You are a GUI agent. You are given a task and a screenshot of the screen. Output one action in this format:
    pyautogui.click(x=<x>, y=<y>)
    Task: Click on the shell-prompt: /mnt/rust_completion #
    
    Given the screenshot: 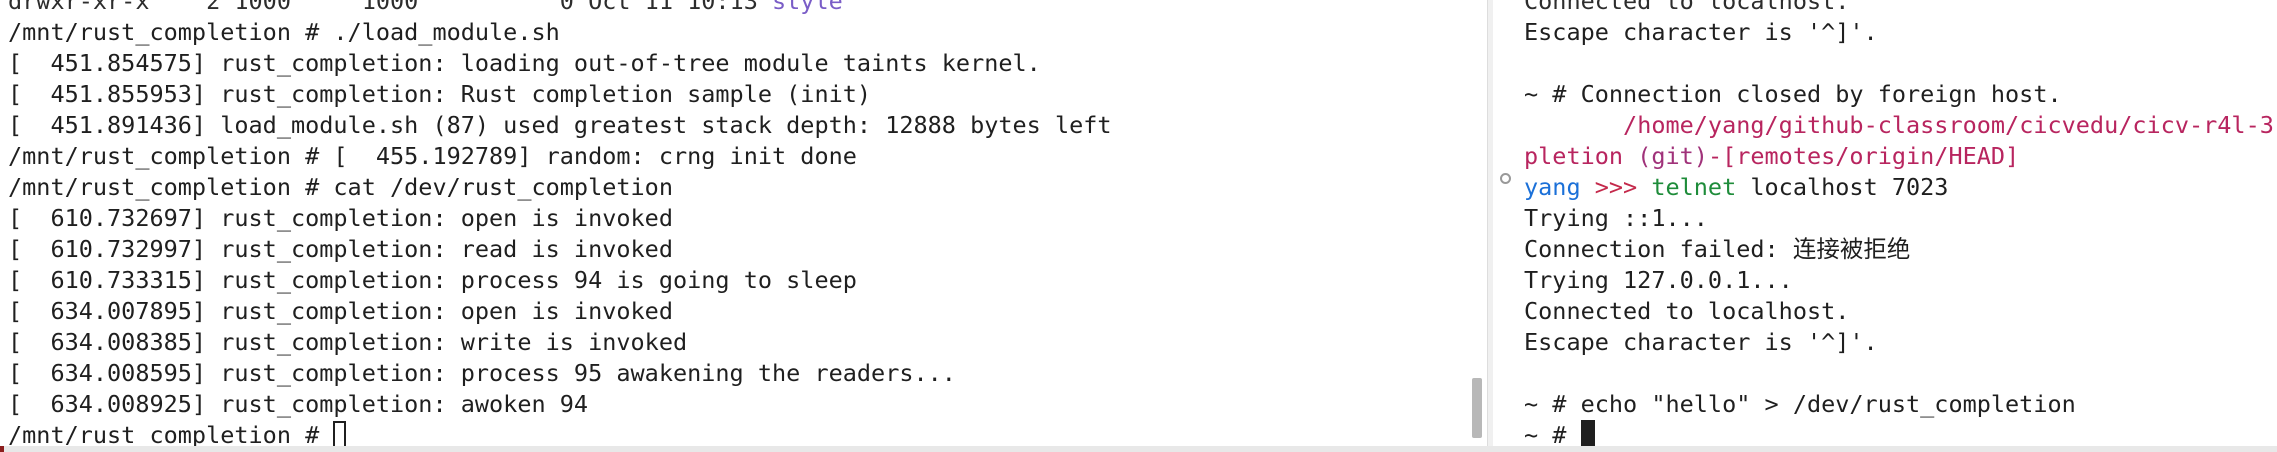 What is the action you would take?
    pyautogui.click(x=171, y=435)
    